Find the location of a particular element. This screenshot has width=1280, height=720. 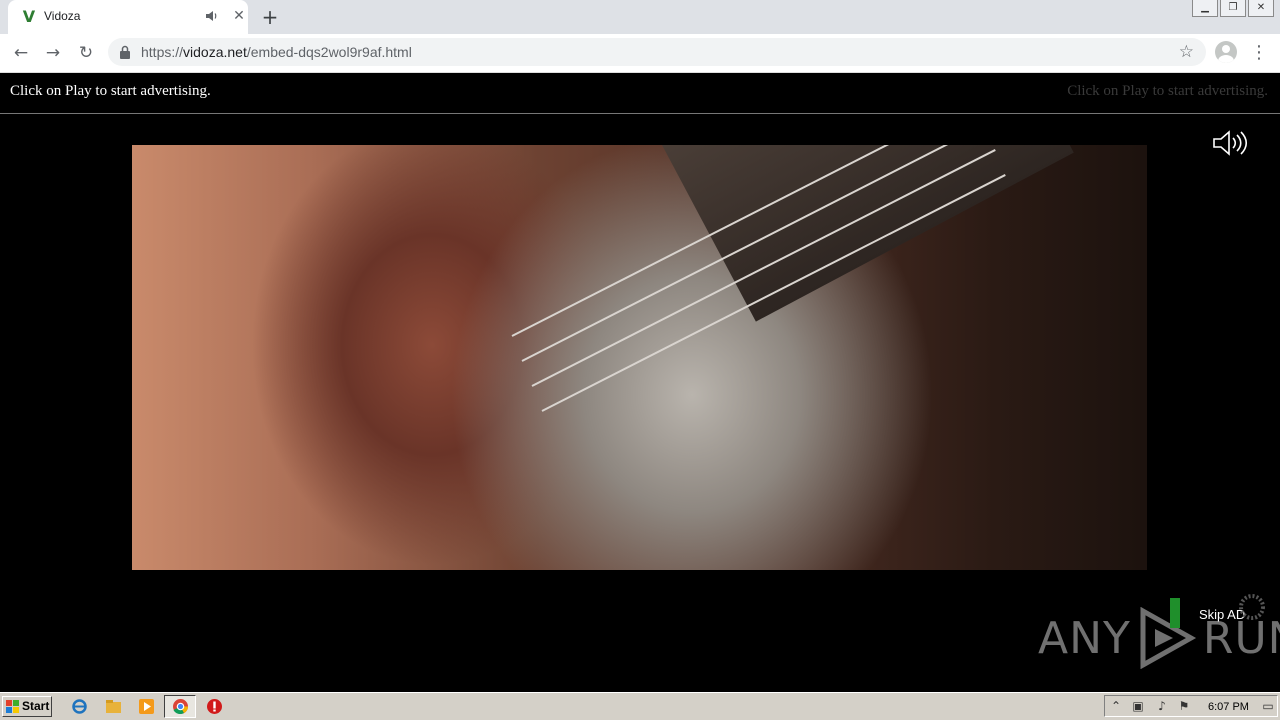

show-desktop-icon: ▭ is located at coordinates (1268, 706).